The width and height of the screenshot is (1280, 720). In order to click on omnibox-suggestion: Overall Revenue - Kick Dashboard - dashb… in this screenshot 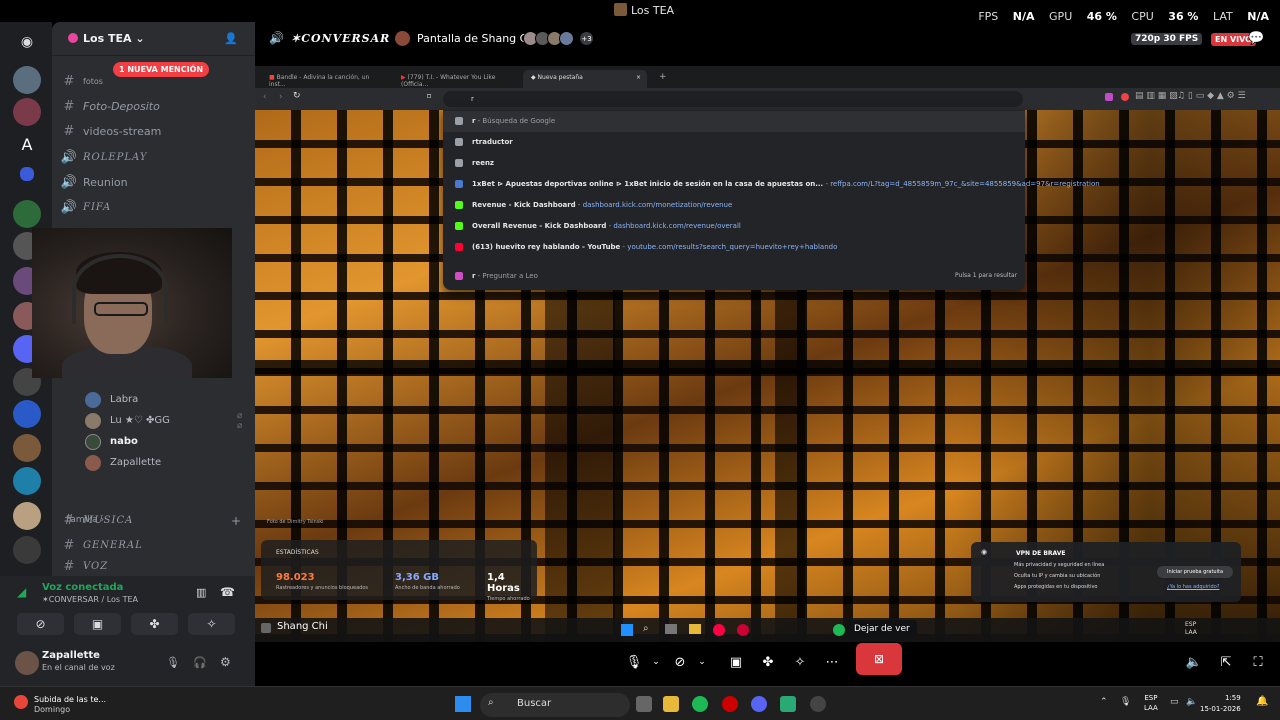, I will do `click(734, 226)`.